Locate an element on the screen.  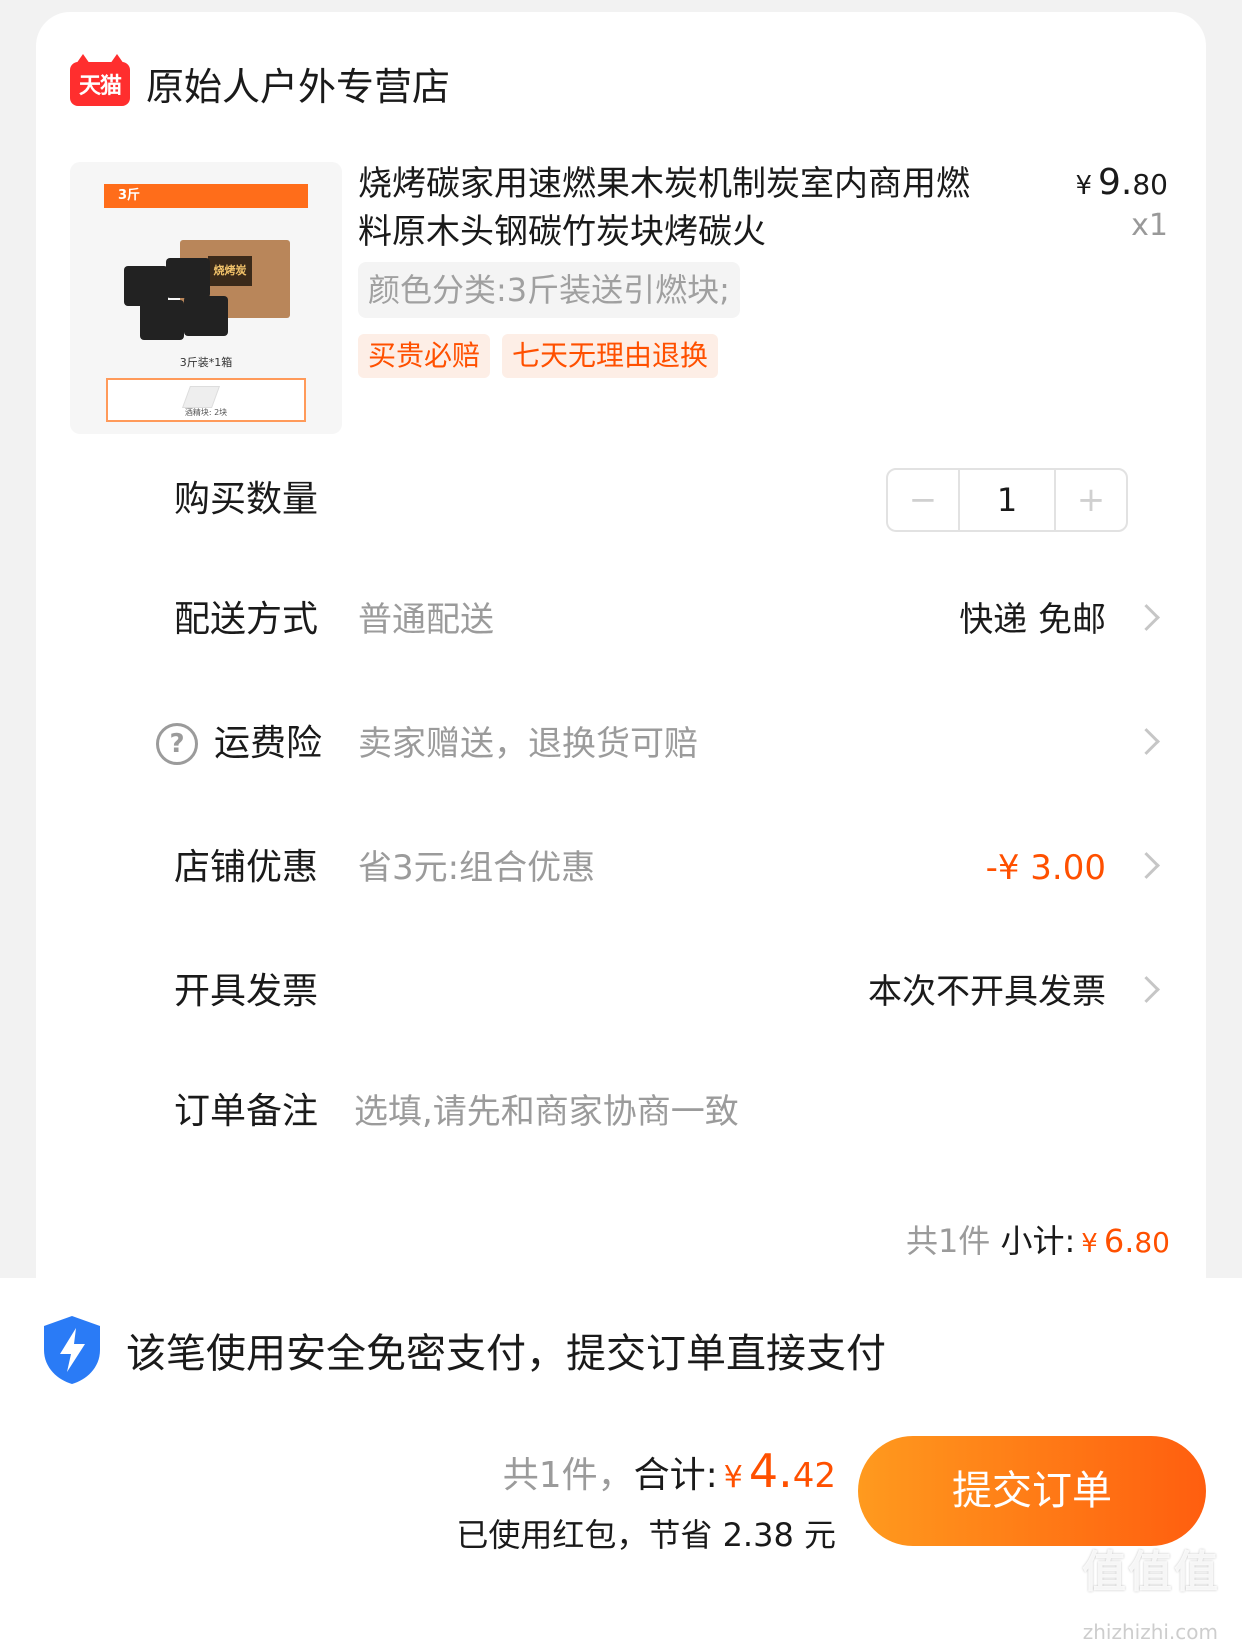
thumbnail-caption: 3斤装*1箱 is located at coordinates (206, 362).